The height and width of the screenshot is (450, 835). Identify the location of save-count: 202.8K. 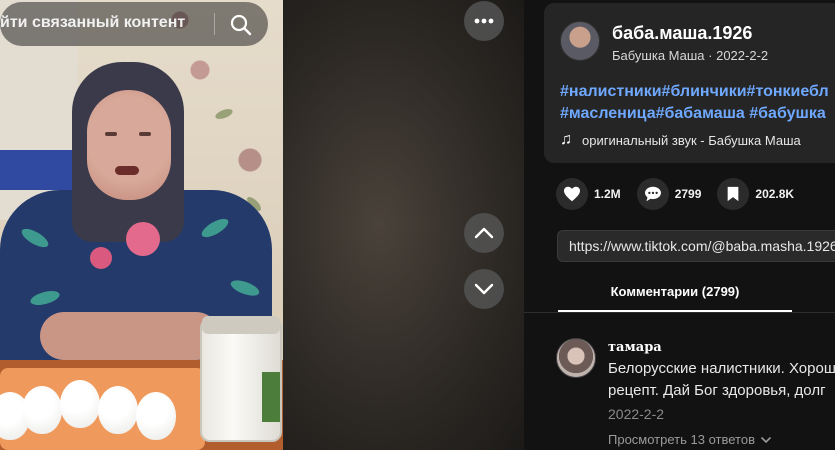
(775, 194).